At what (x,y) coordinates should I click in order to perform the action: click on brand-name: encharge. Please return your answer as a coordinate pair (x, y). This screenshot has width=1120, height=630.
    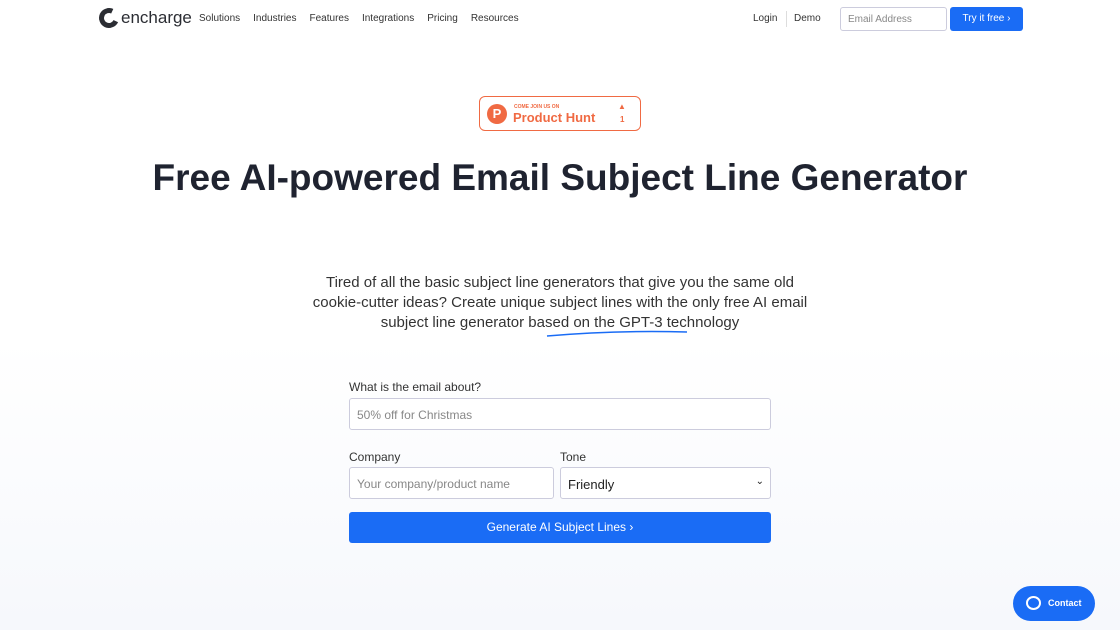
    Looking at the image, I should click on (156, 17).